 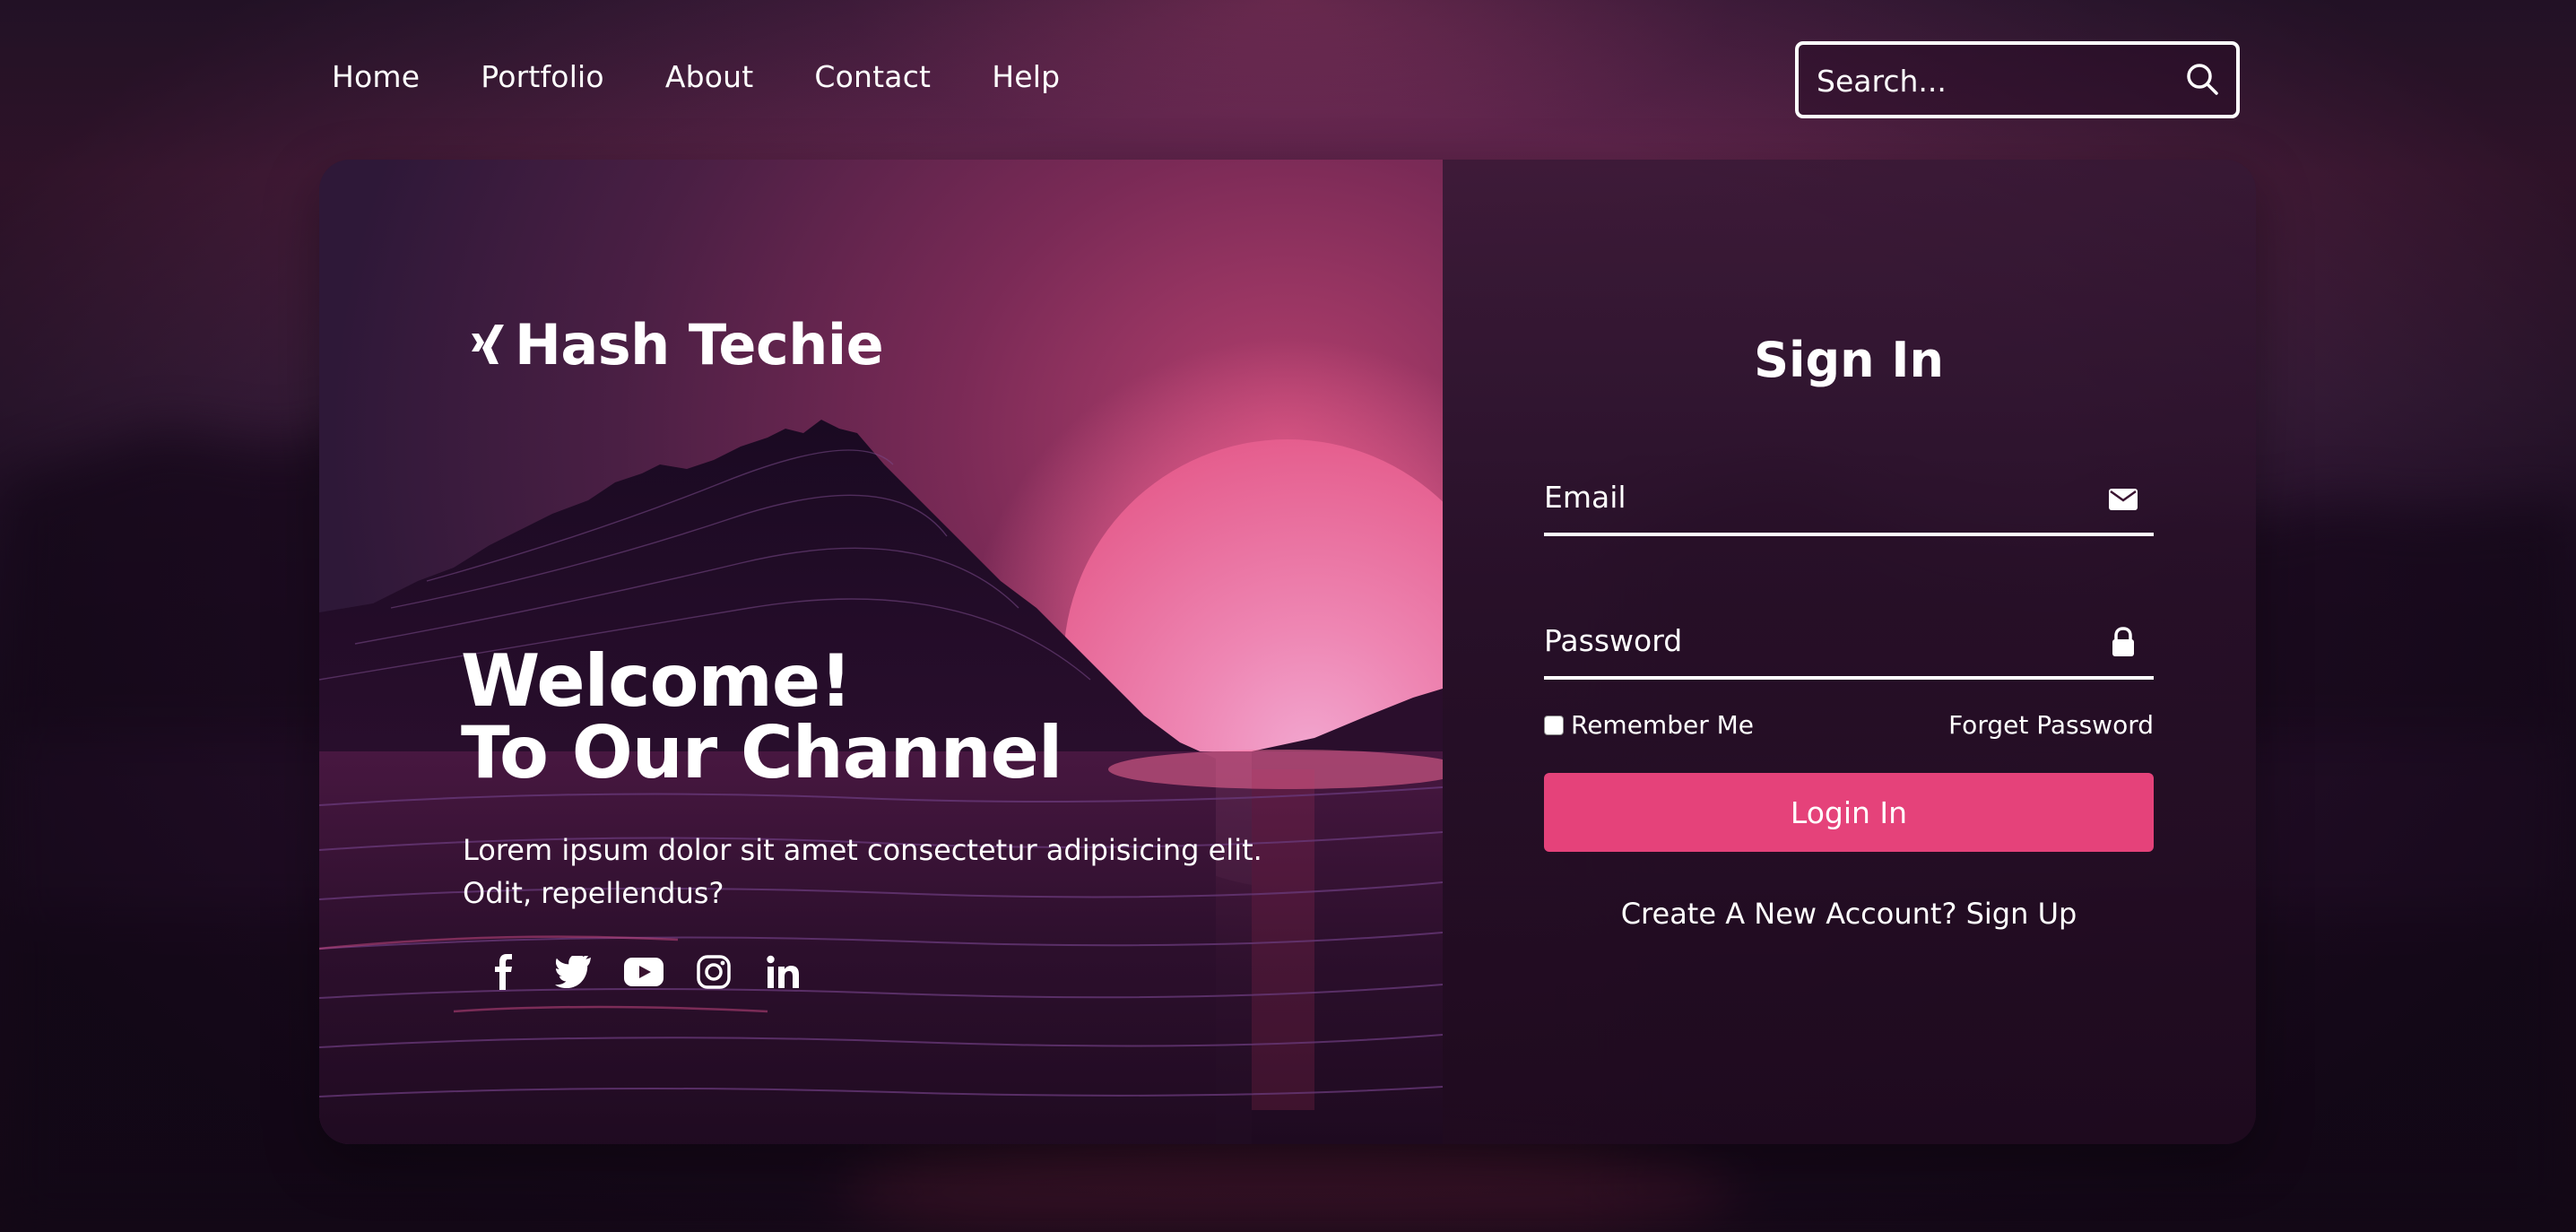 I want to click on social-links, so click(x=643, y=972).